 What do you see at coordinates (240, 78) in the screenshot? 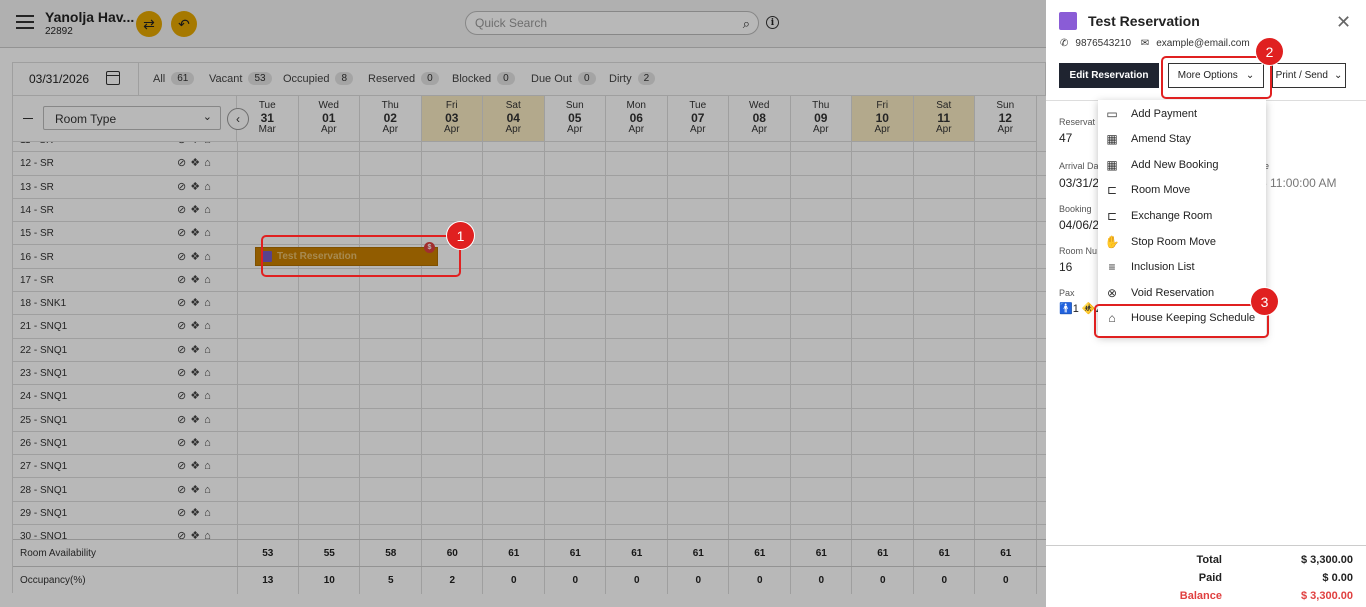
I see `filter-vacant: Vacant 53` at bounding box center [240, 78].